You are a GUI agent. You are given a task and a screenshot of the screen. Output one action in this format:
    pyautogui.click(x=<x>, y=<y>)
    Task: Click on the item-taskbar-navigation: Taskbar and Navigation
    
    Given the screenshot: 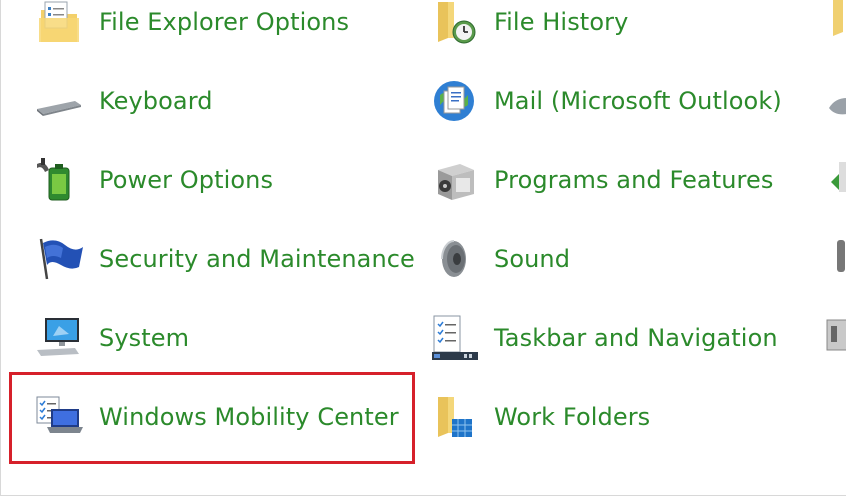 What is the action you would take?
    pyautogui.click(x=602, y=338)
    